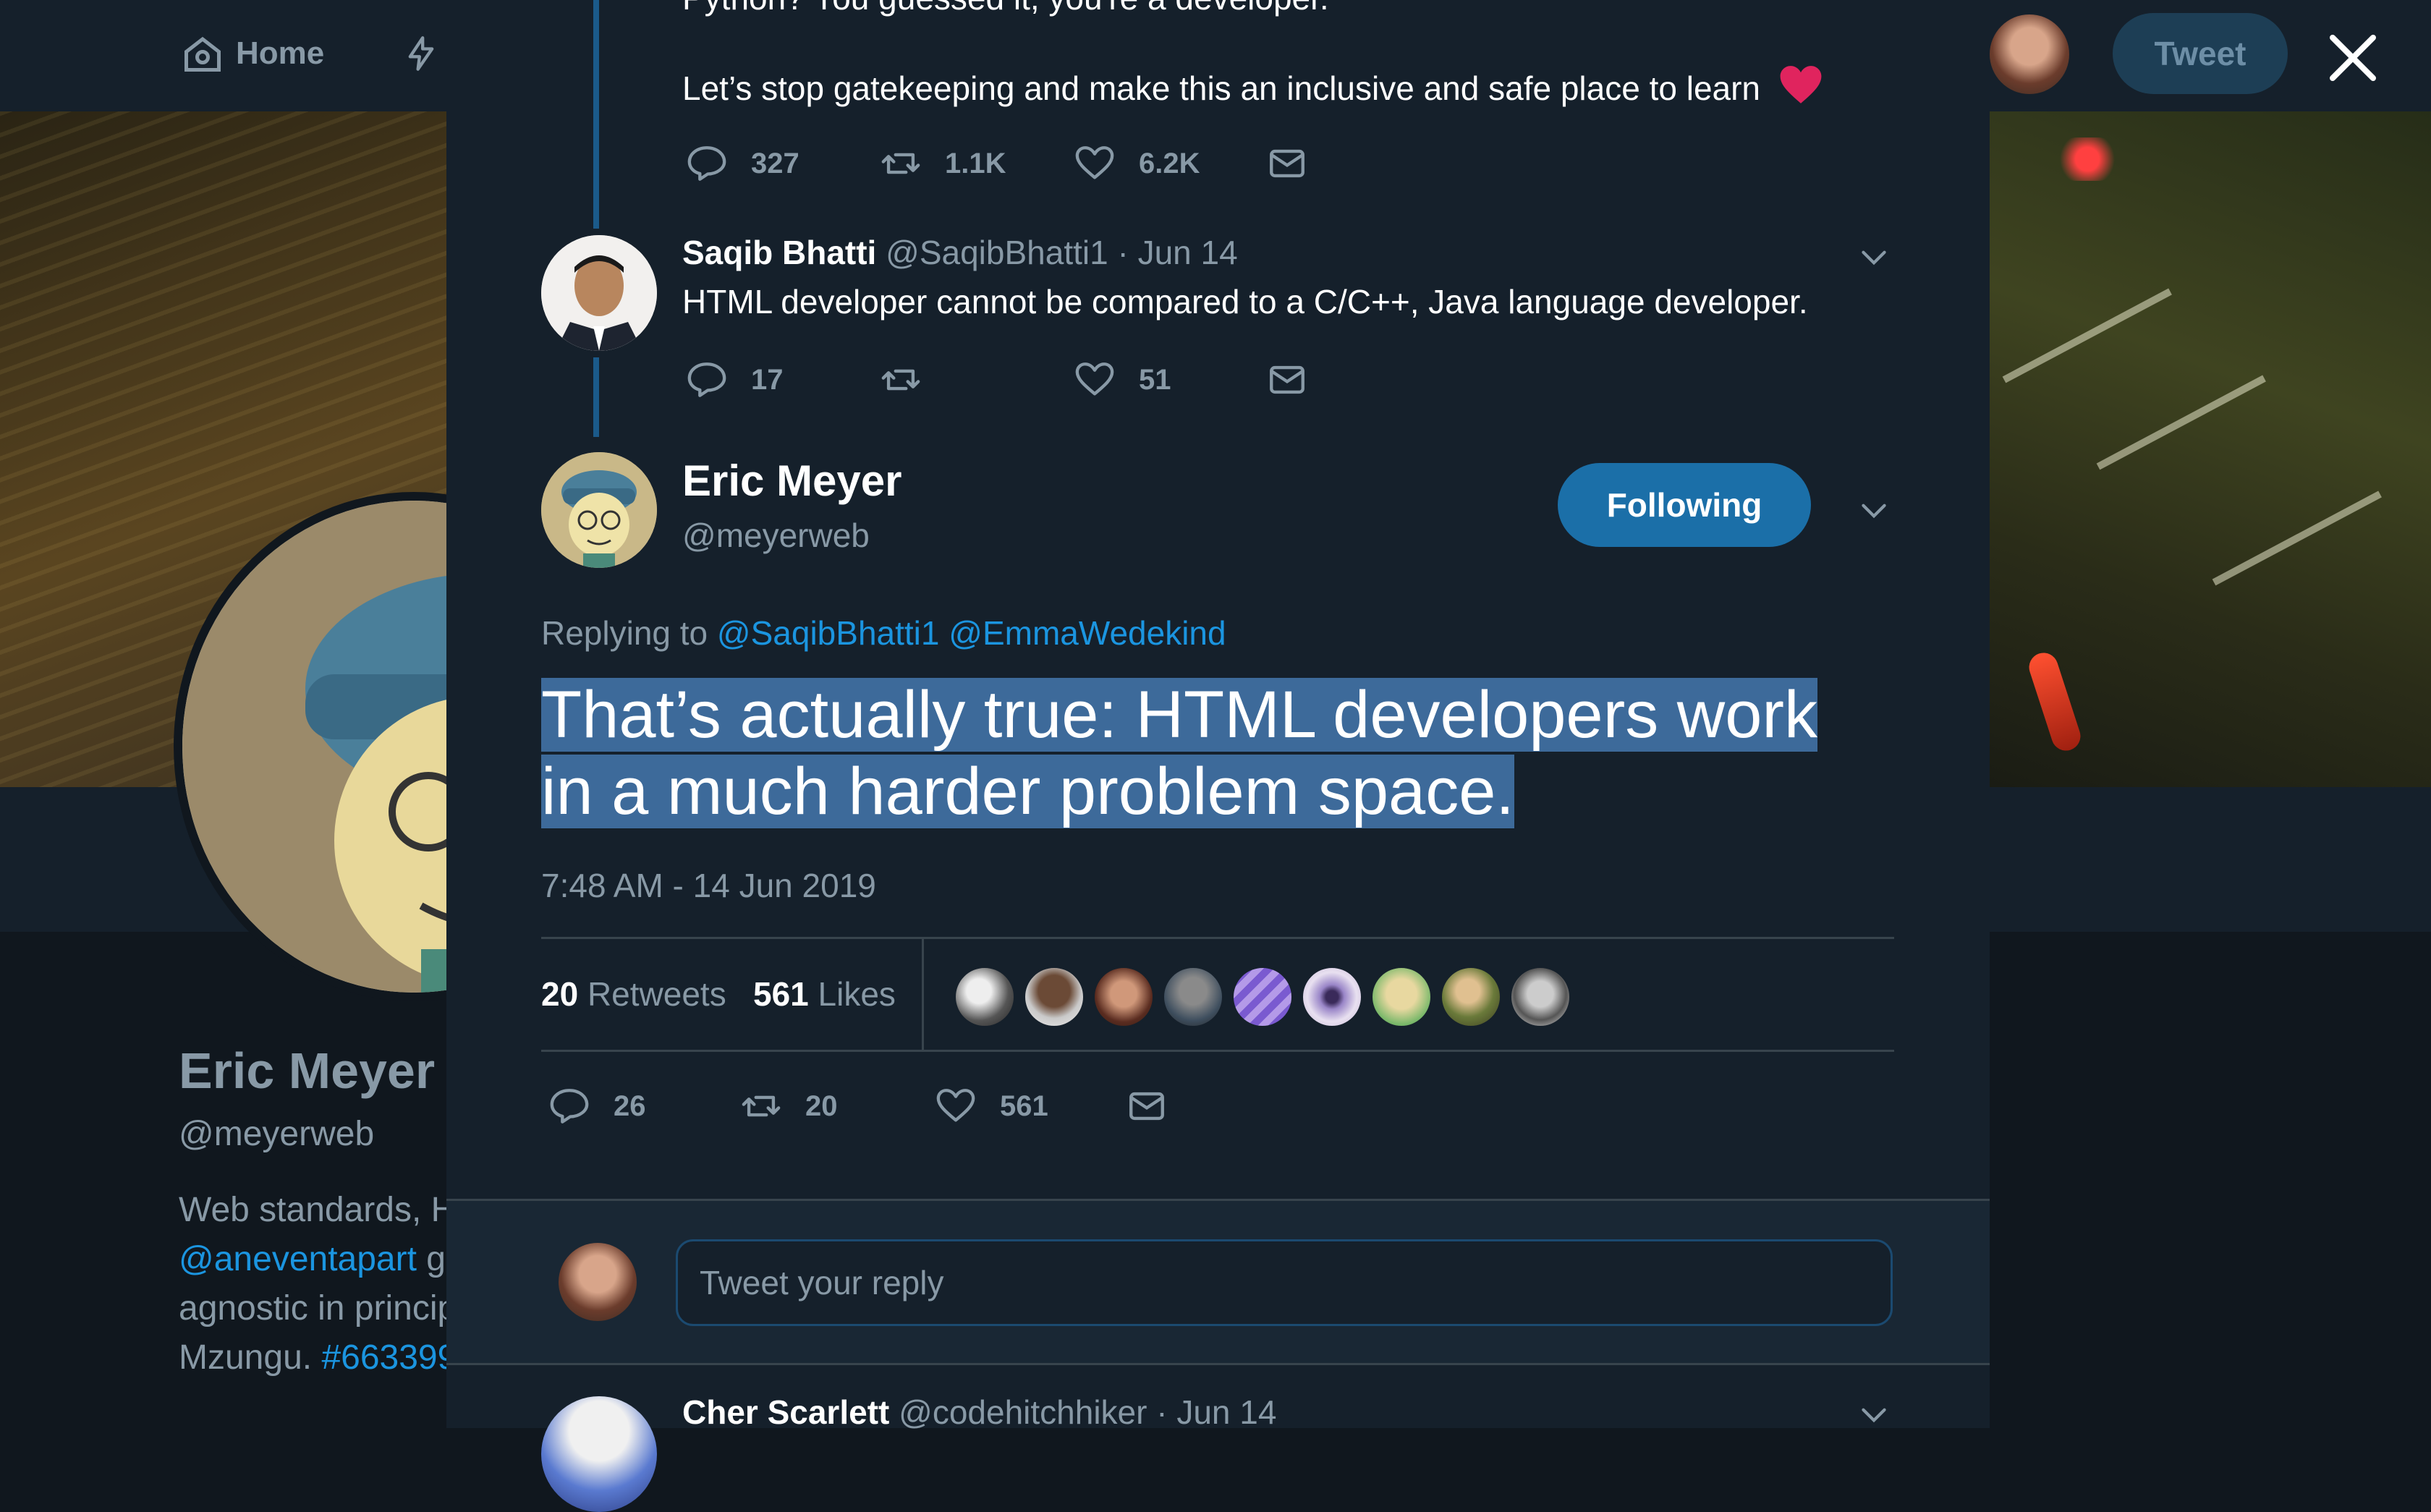 The width and height of the screenshot is (2431, 1512). What do you see at coordinates (318, 1210) in the screenshot?
I see `profile-bio-line: Web standards, H` at bounding box center [318, 1210].